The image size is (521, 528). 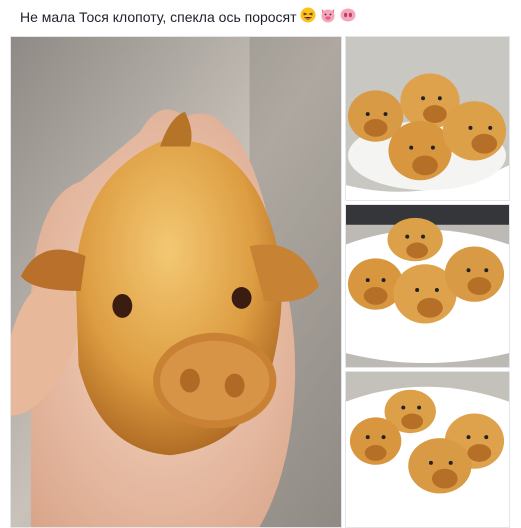 I want to click on pig-face-emoji-icon, so click(x=328, y=18).